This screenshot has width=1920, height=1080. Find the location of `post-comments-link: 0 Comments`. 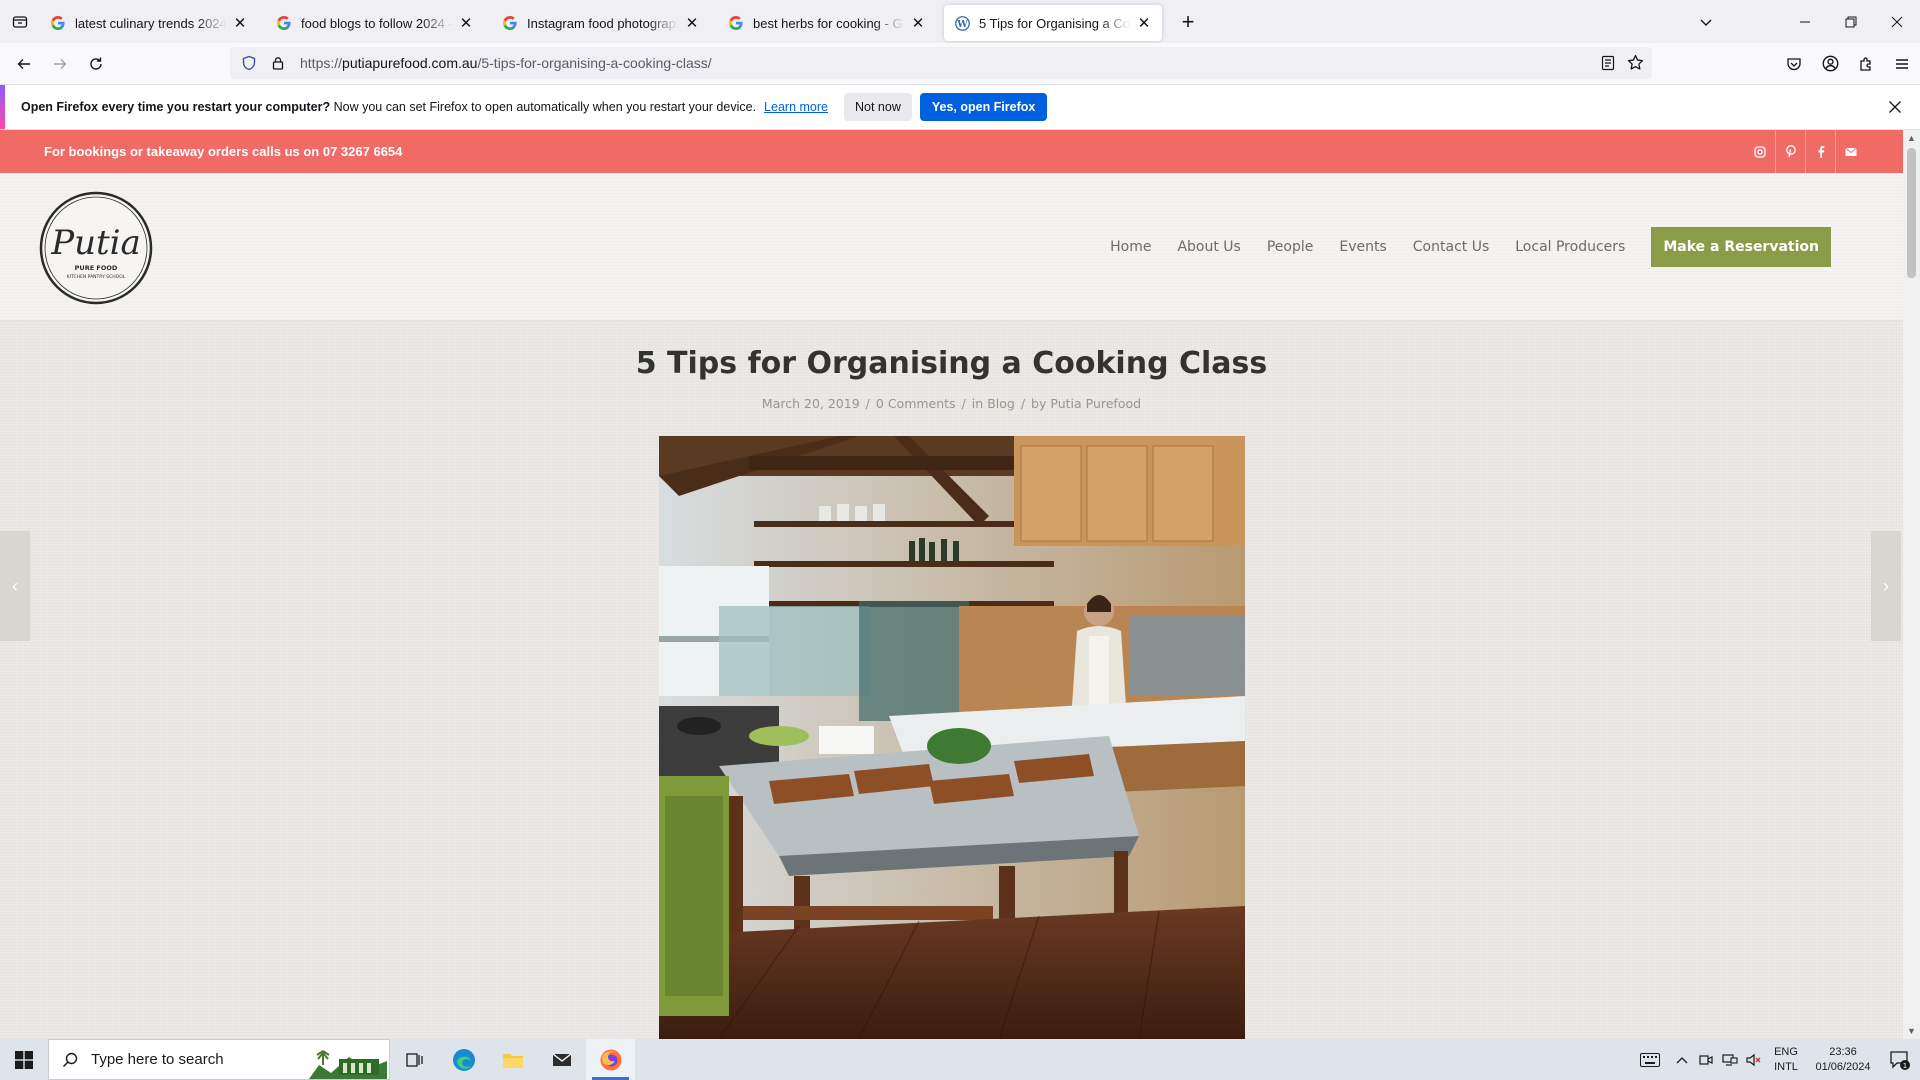

post-comments-link: 0 Comments is located at coordinates (916, 403).